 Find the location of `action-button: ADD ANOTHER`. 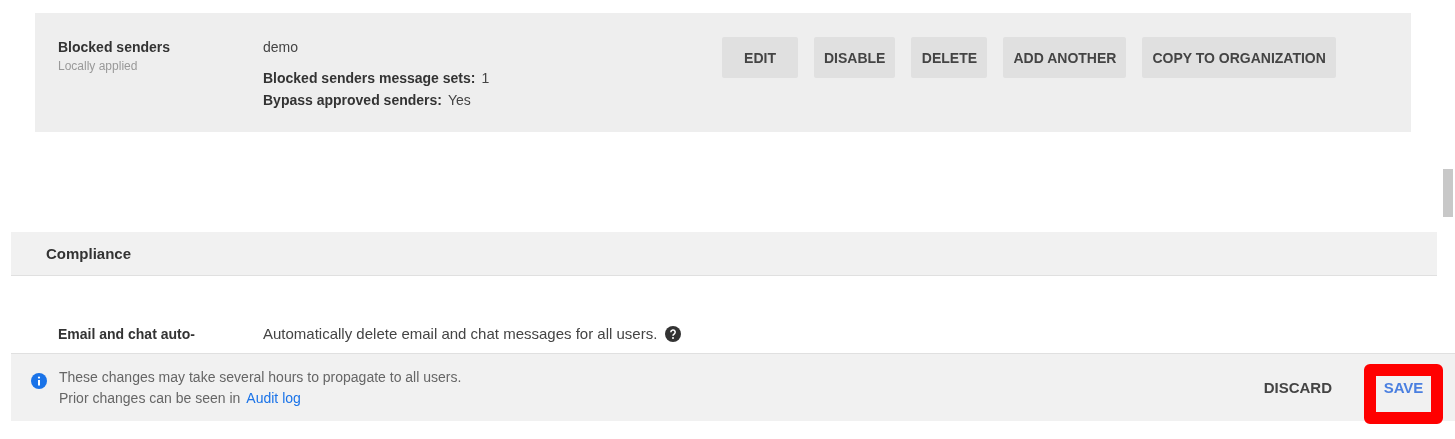

action-button: ADD ANOTHER is located at coordinates (1065, 57).